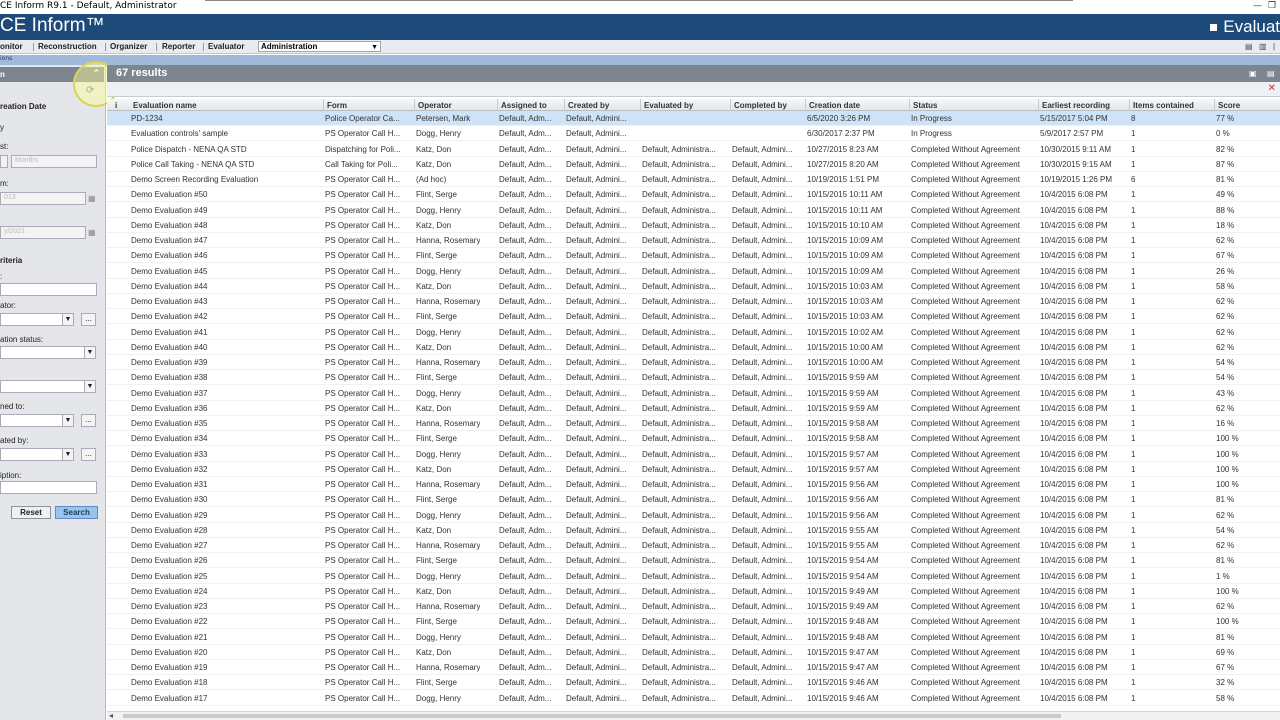 The width and height of the screenshot is (1280, 720). Describe the element at coordinates (54, 161) in the screenshot. I see `last-unit-select: Months` at that location.